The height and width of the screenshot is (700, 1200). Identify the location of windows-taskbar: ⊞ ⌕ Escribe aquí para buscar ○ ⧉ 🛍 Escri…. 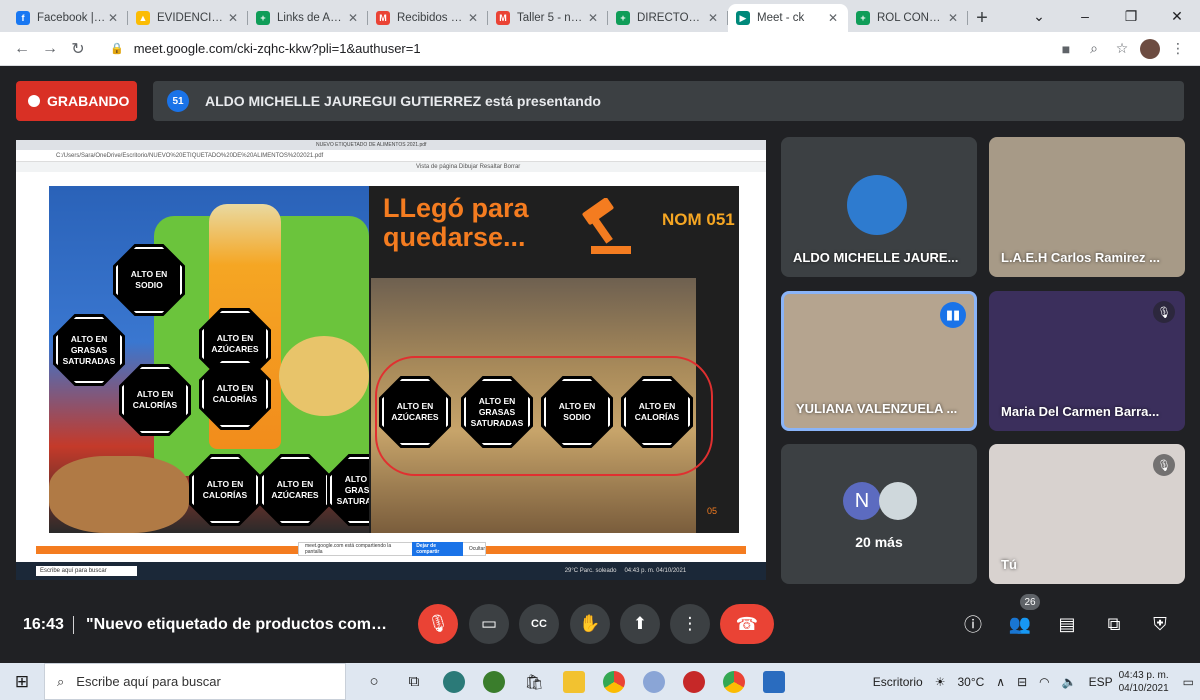
(600, 681).